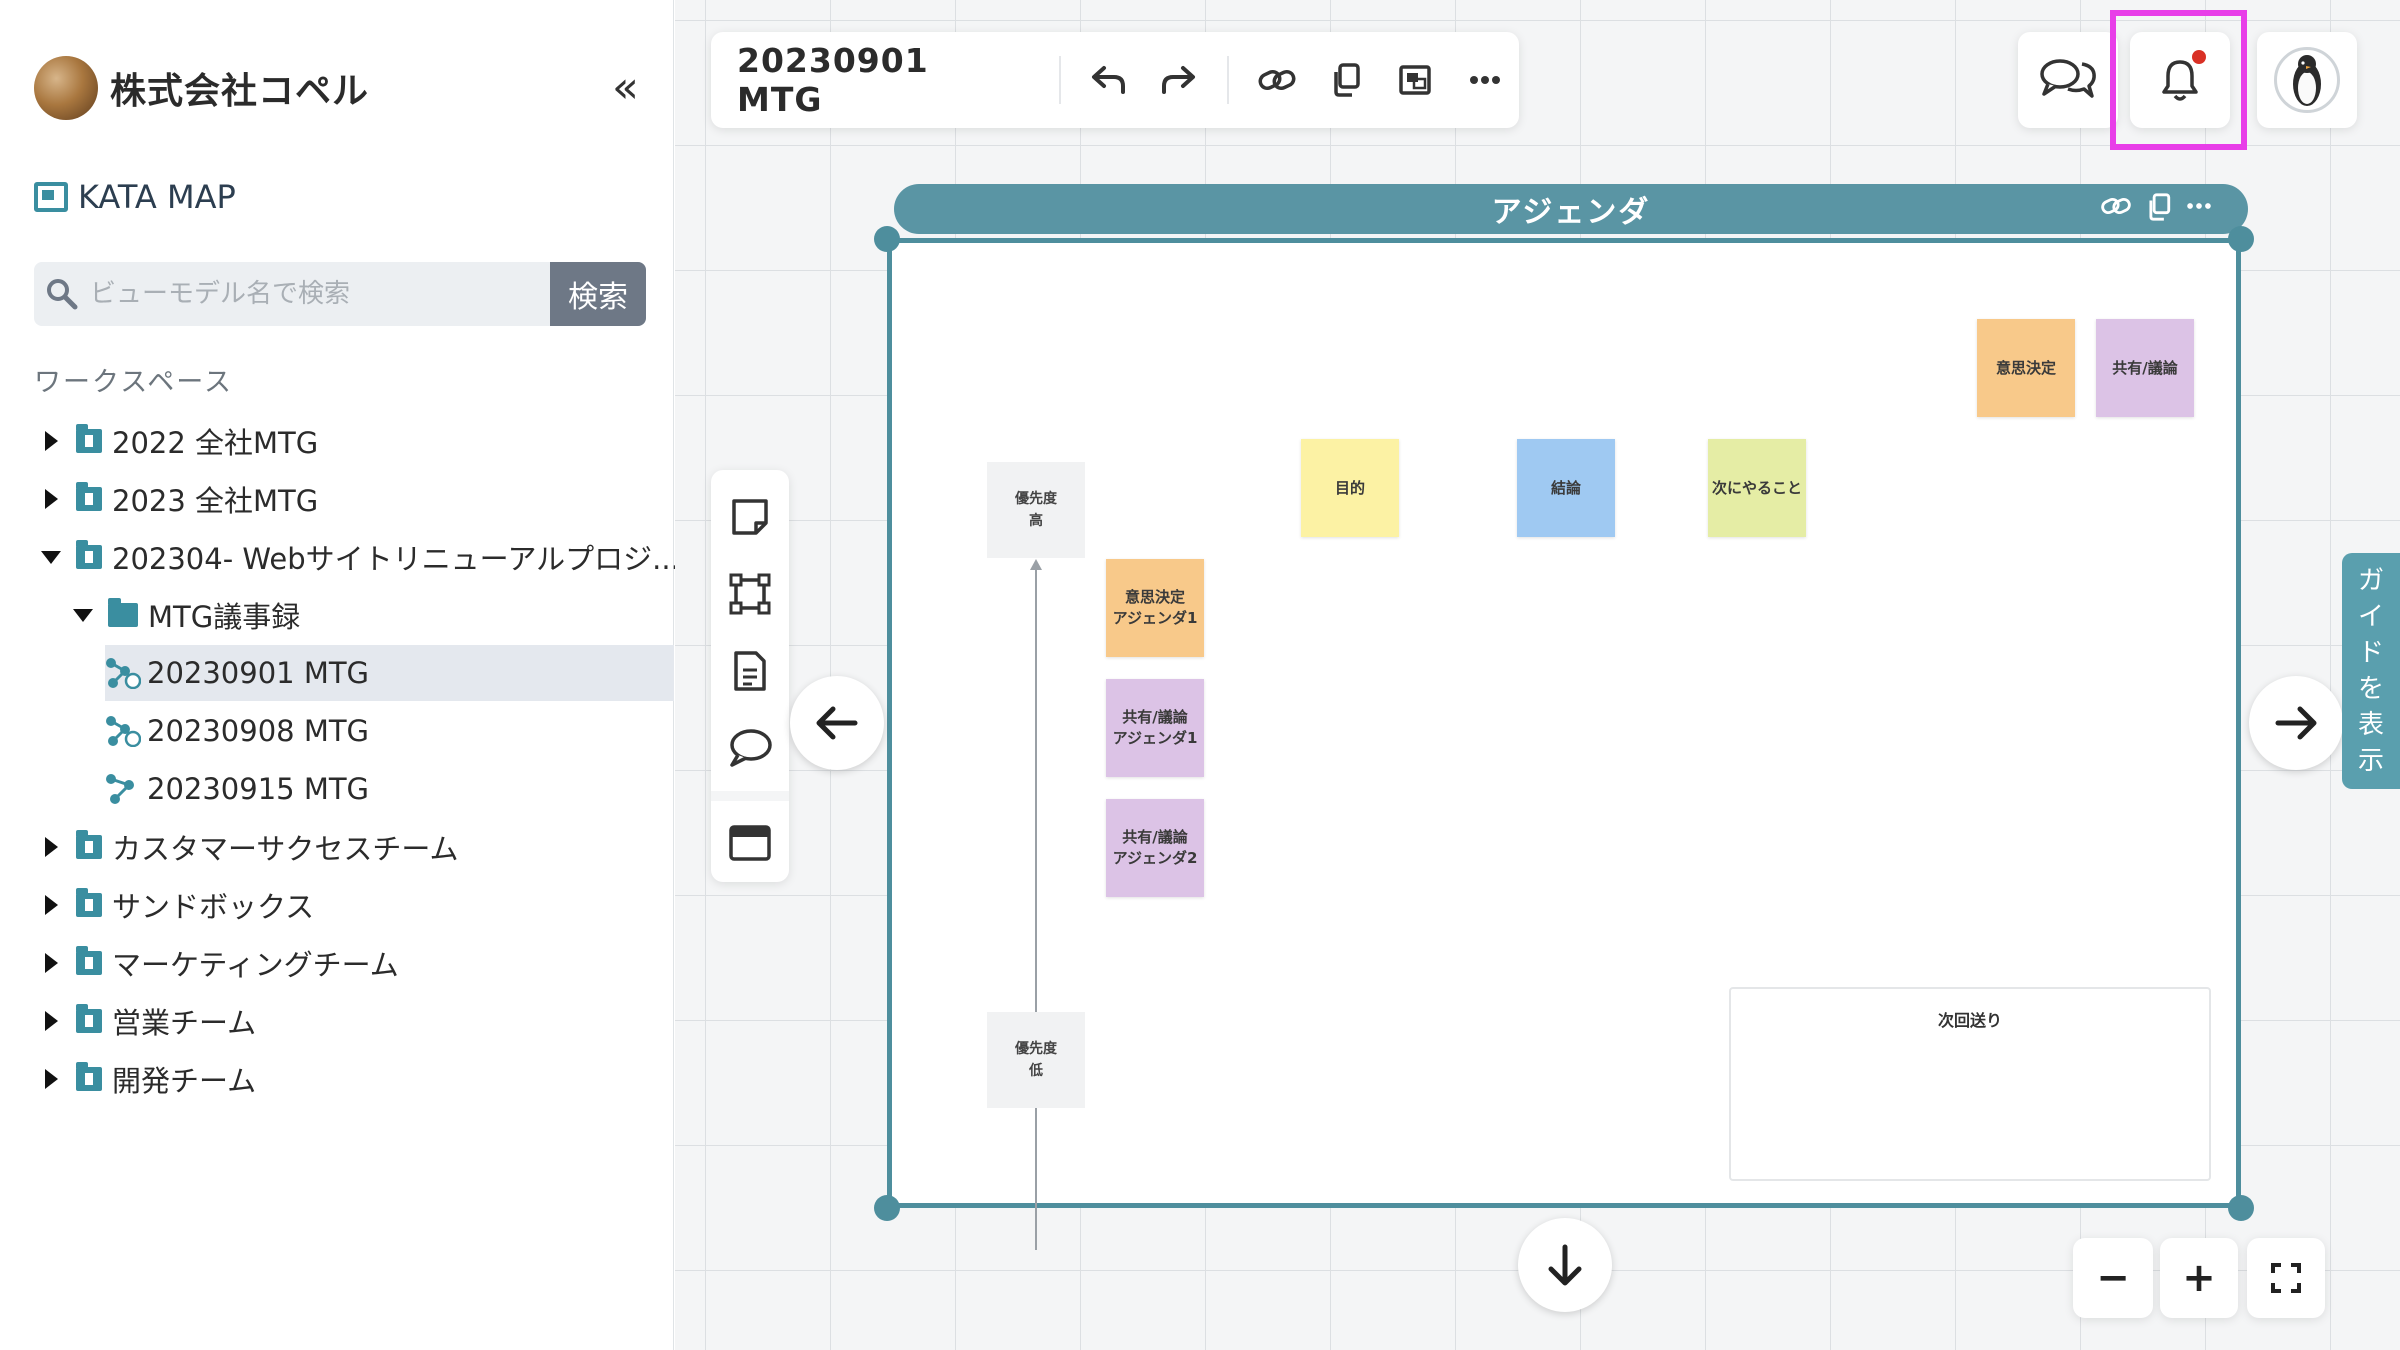 Image resolution: width=2400 pixels, height=1350 pixels. I want to click on guide-tab-char: ド, so click(2370, 653).